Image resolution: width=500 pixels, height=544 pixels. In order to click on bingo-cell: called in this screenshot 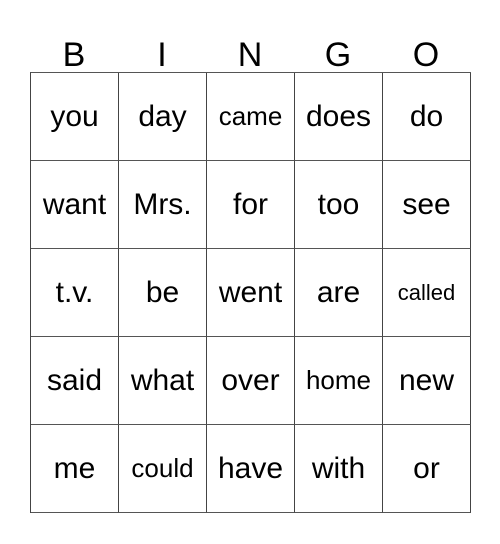, I will do `click(427, 293)`.